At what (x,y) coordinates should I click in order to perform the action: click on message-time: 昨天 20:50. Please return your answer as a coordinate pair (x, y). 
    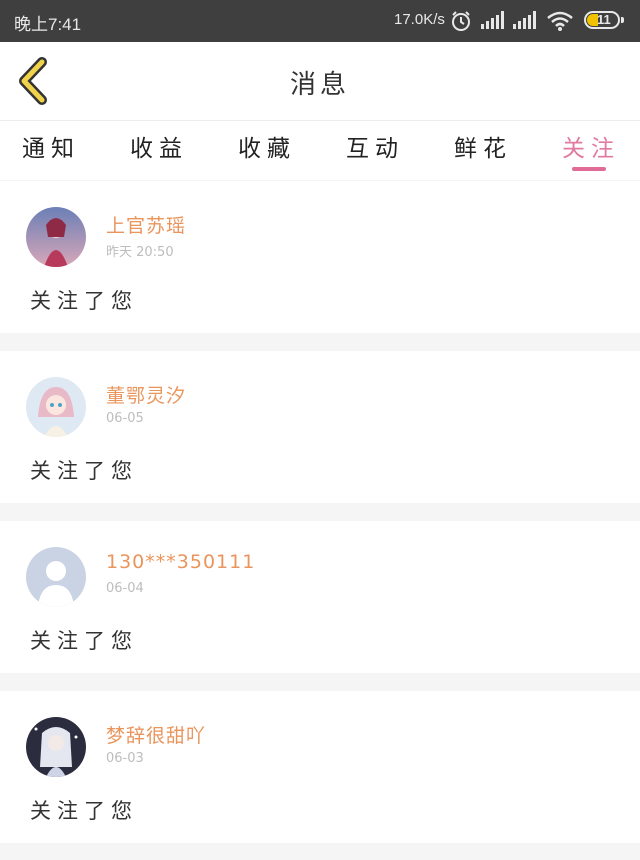
    Looking at the image, I should click on (140, 252).